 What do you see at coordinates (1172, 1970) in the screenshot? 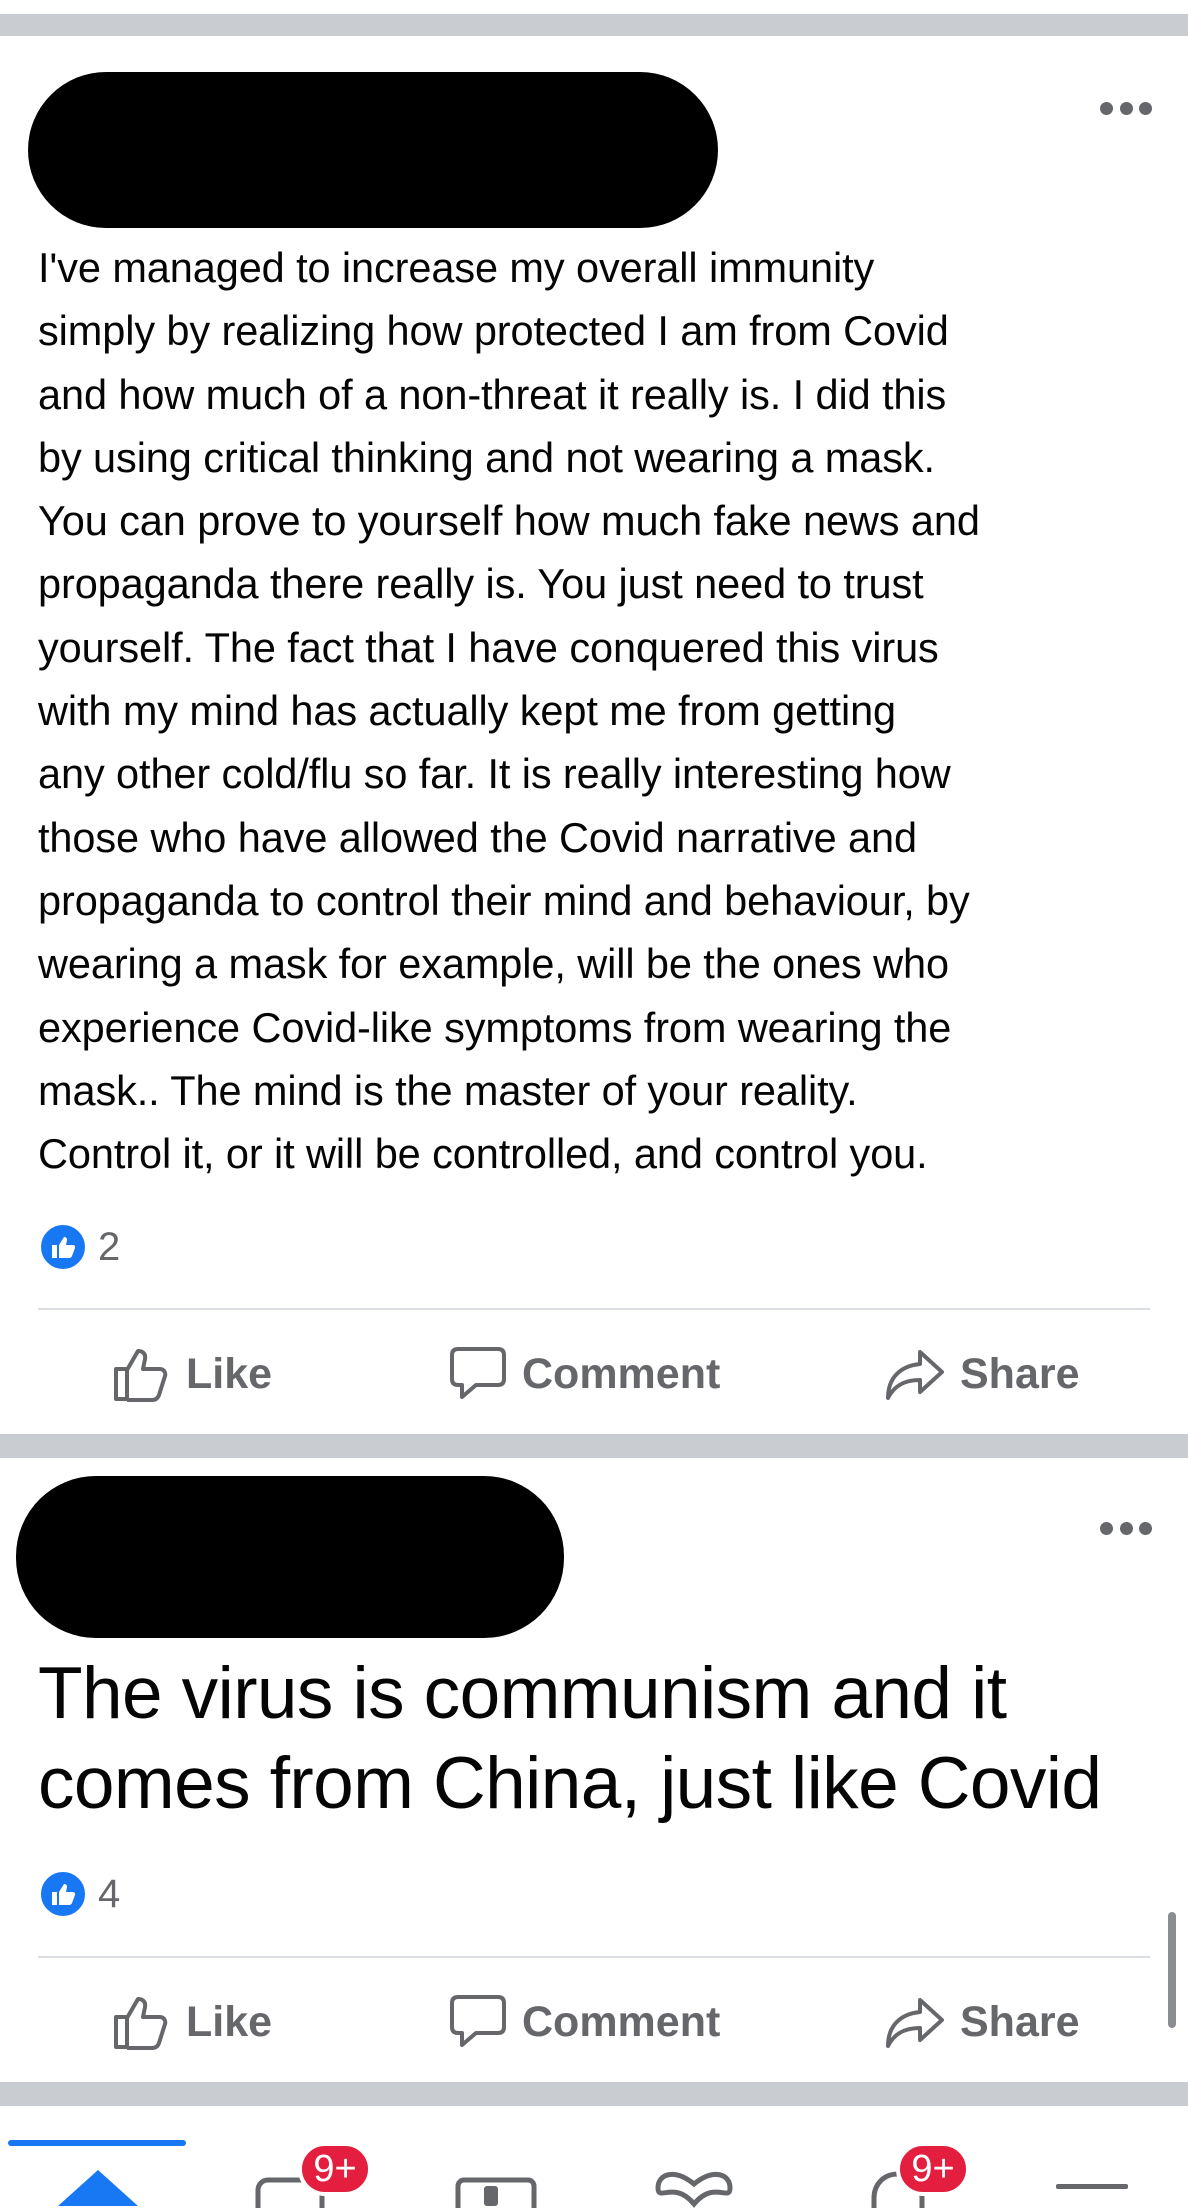
I see `feed-scrollbar` at bounding box center [1172, 1970].